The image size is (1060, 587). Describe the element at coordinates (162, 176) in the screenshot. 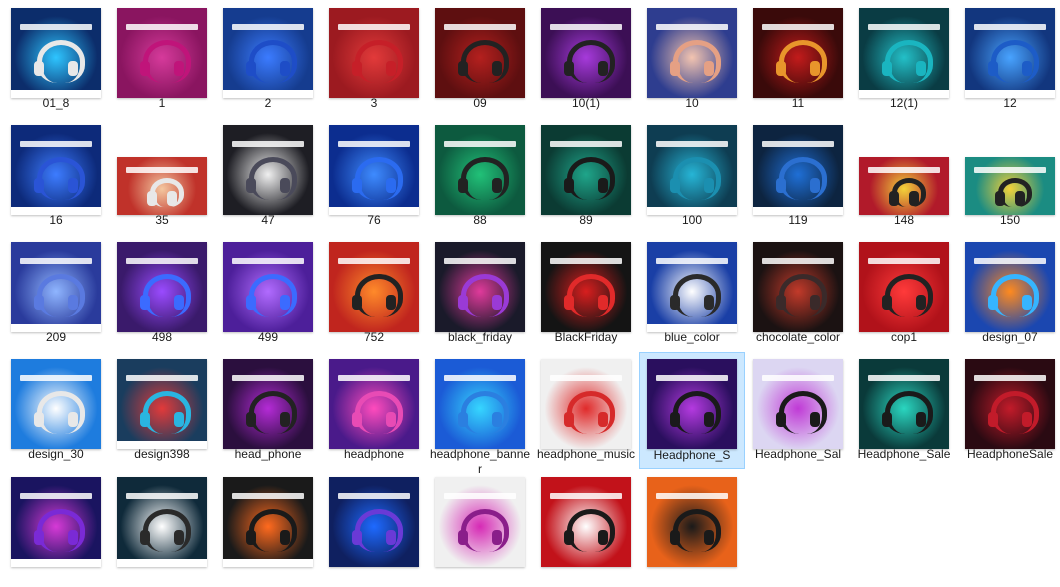

I see `file-item: 35` at that location.